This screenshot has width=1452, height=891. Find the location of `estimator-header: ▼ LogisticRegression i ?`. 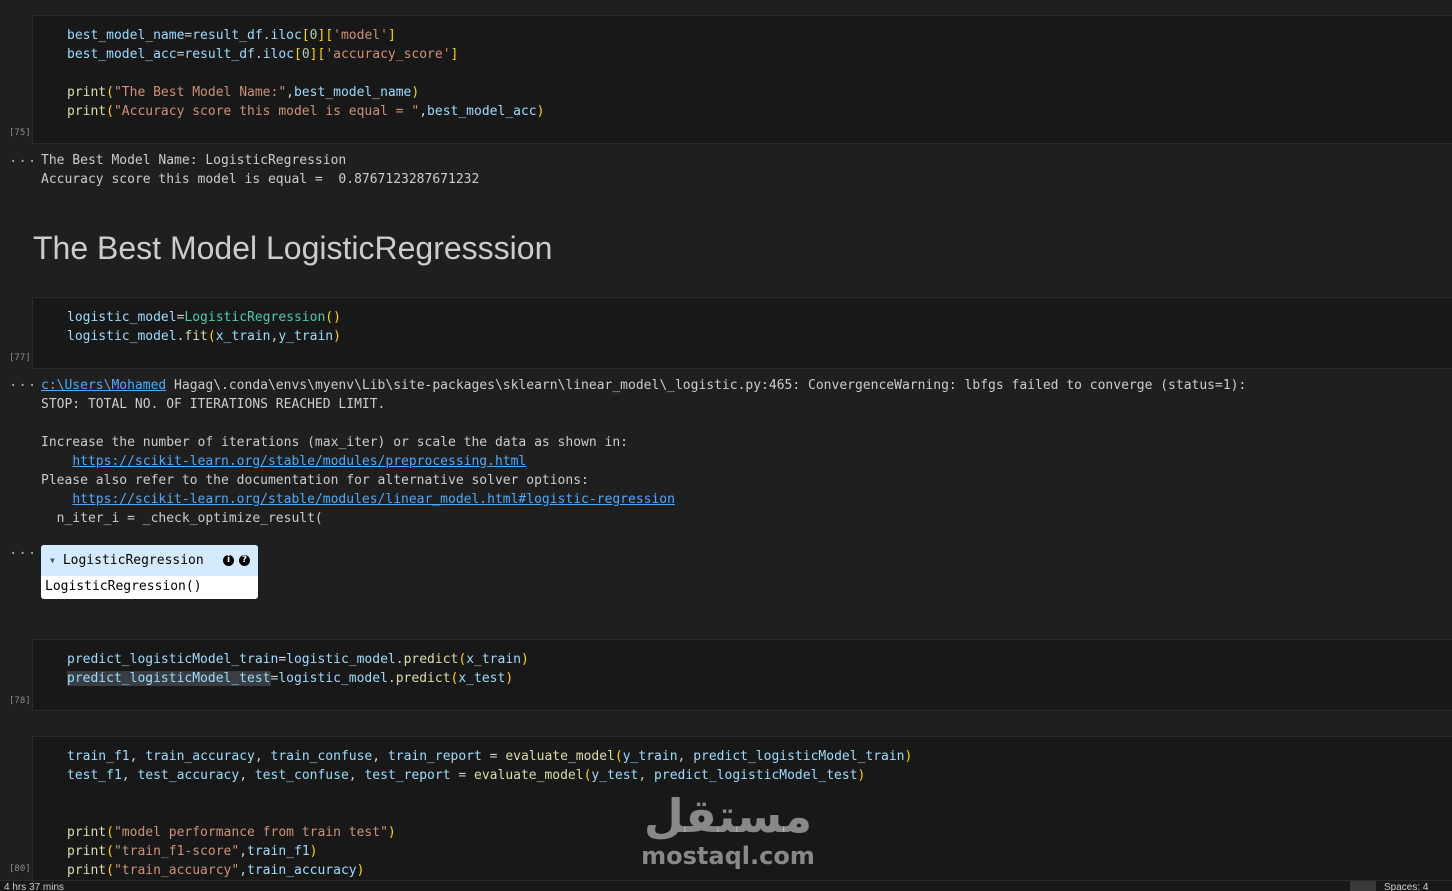

estimator-header: ▼ LogisticRegression i ? is located at coordinates (149, 560).